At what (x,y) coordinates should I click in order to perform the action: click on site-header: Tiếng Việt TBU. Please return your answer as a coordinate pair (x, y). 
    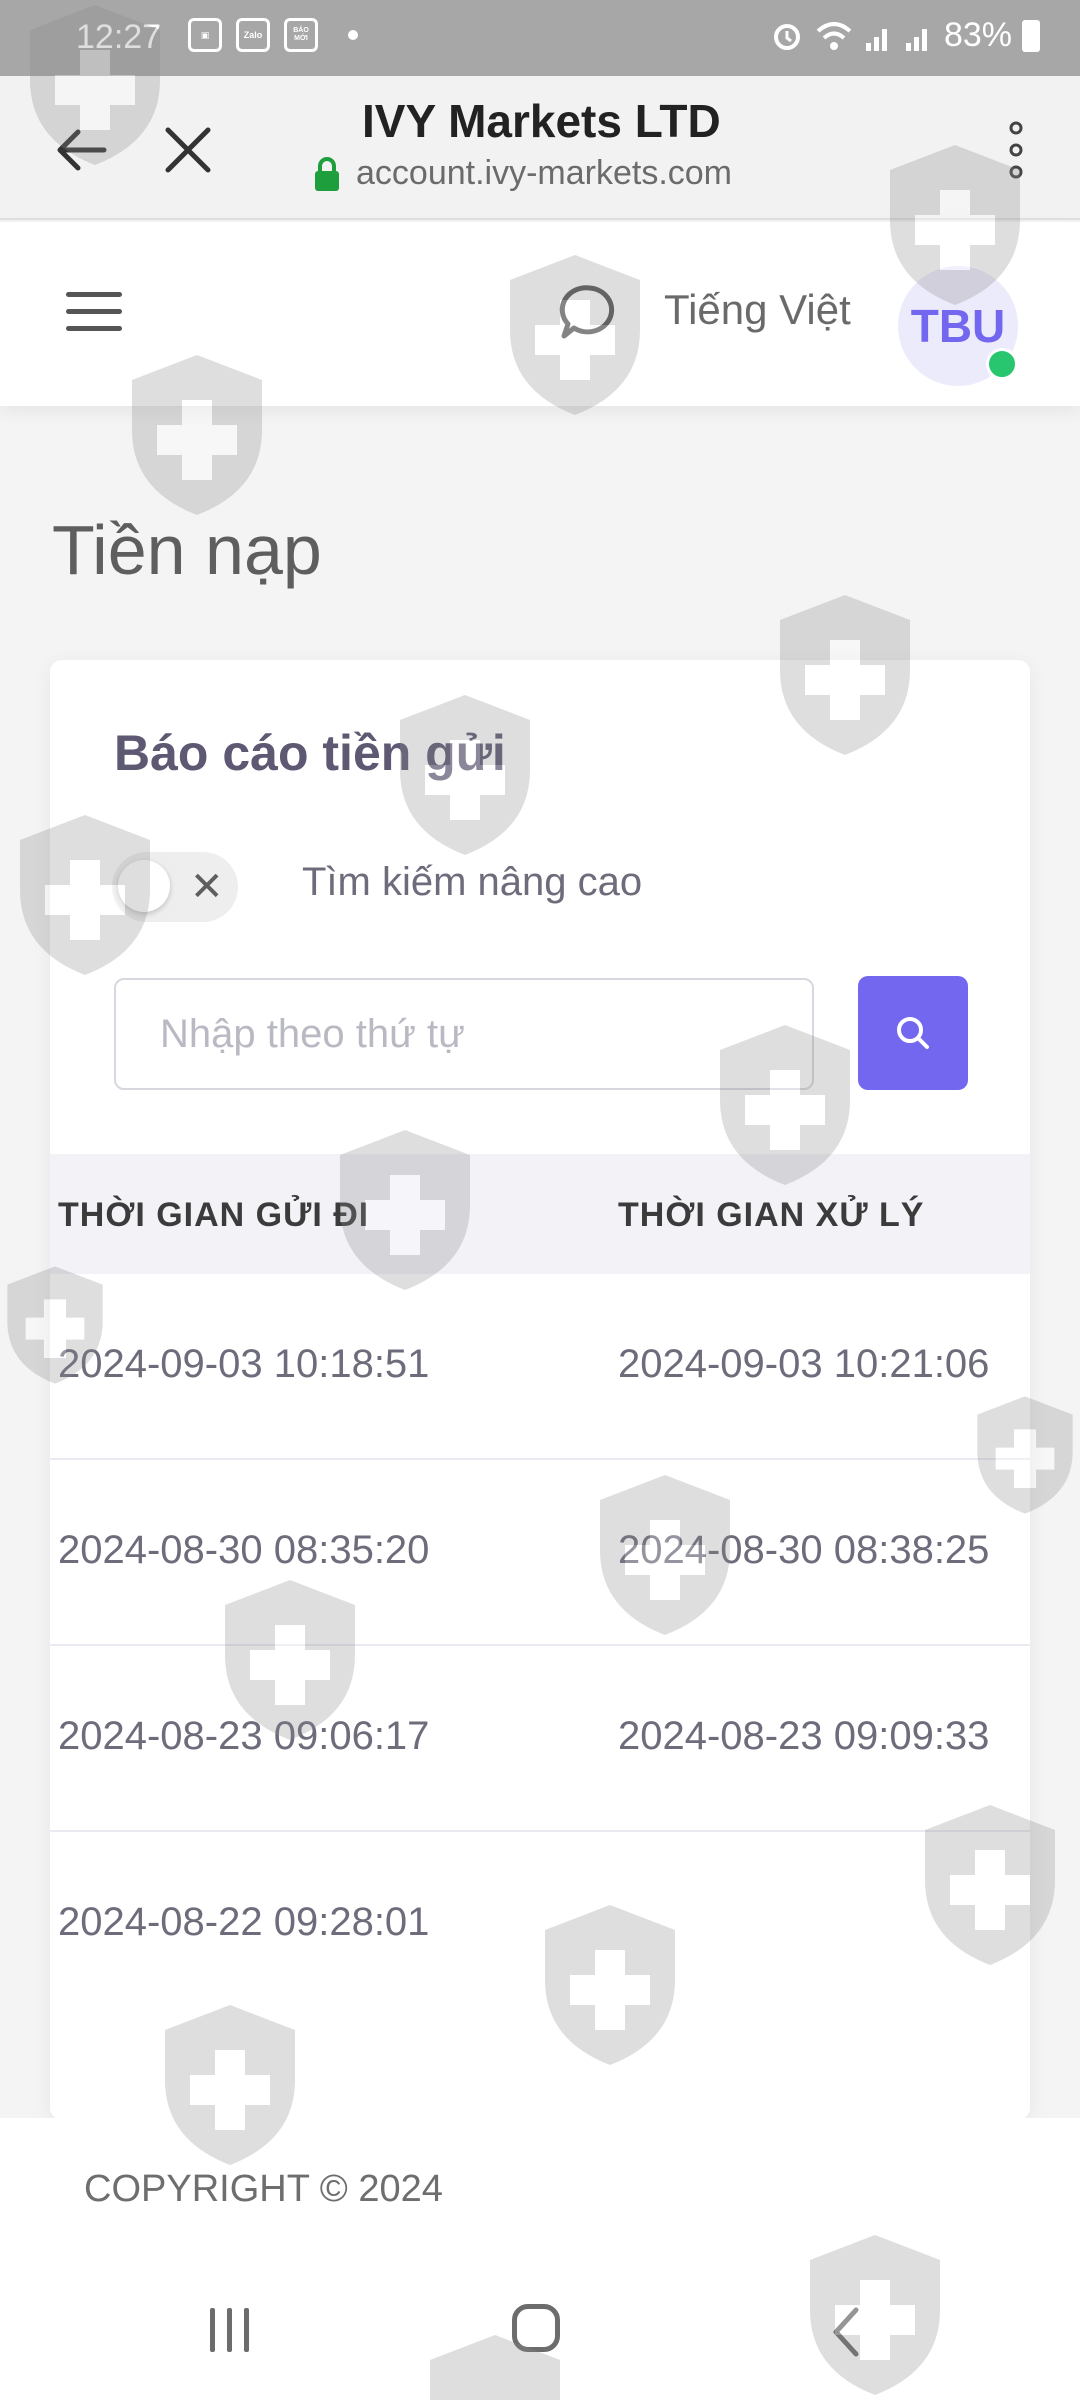
    Looking at the image, I should click on (540, 314).